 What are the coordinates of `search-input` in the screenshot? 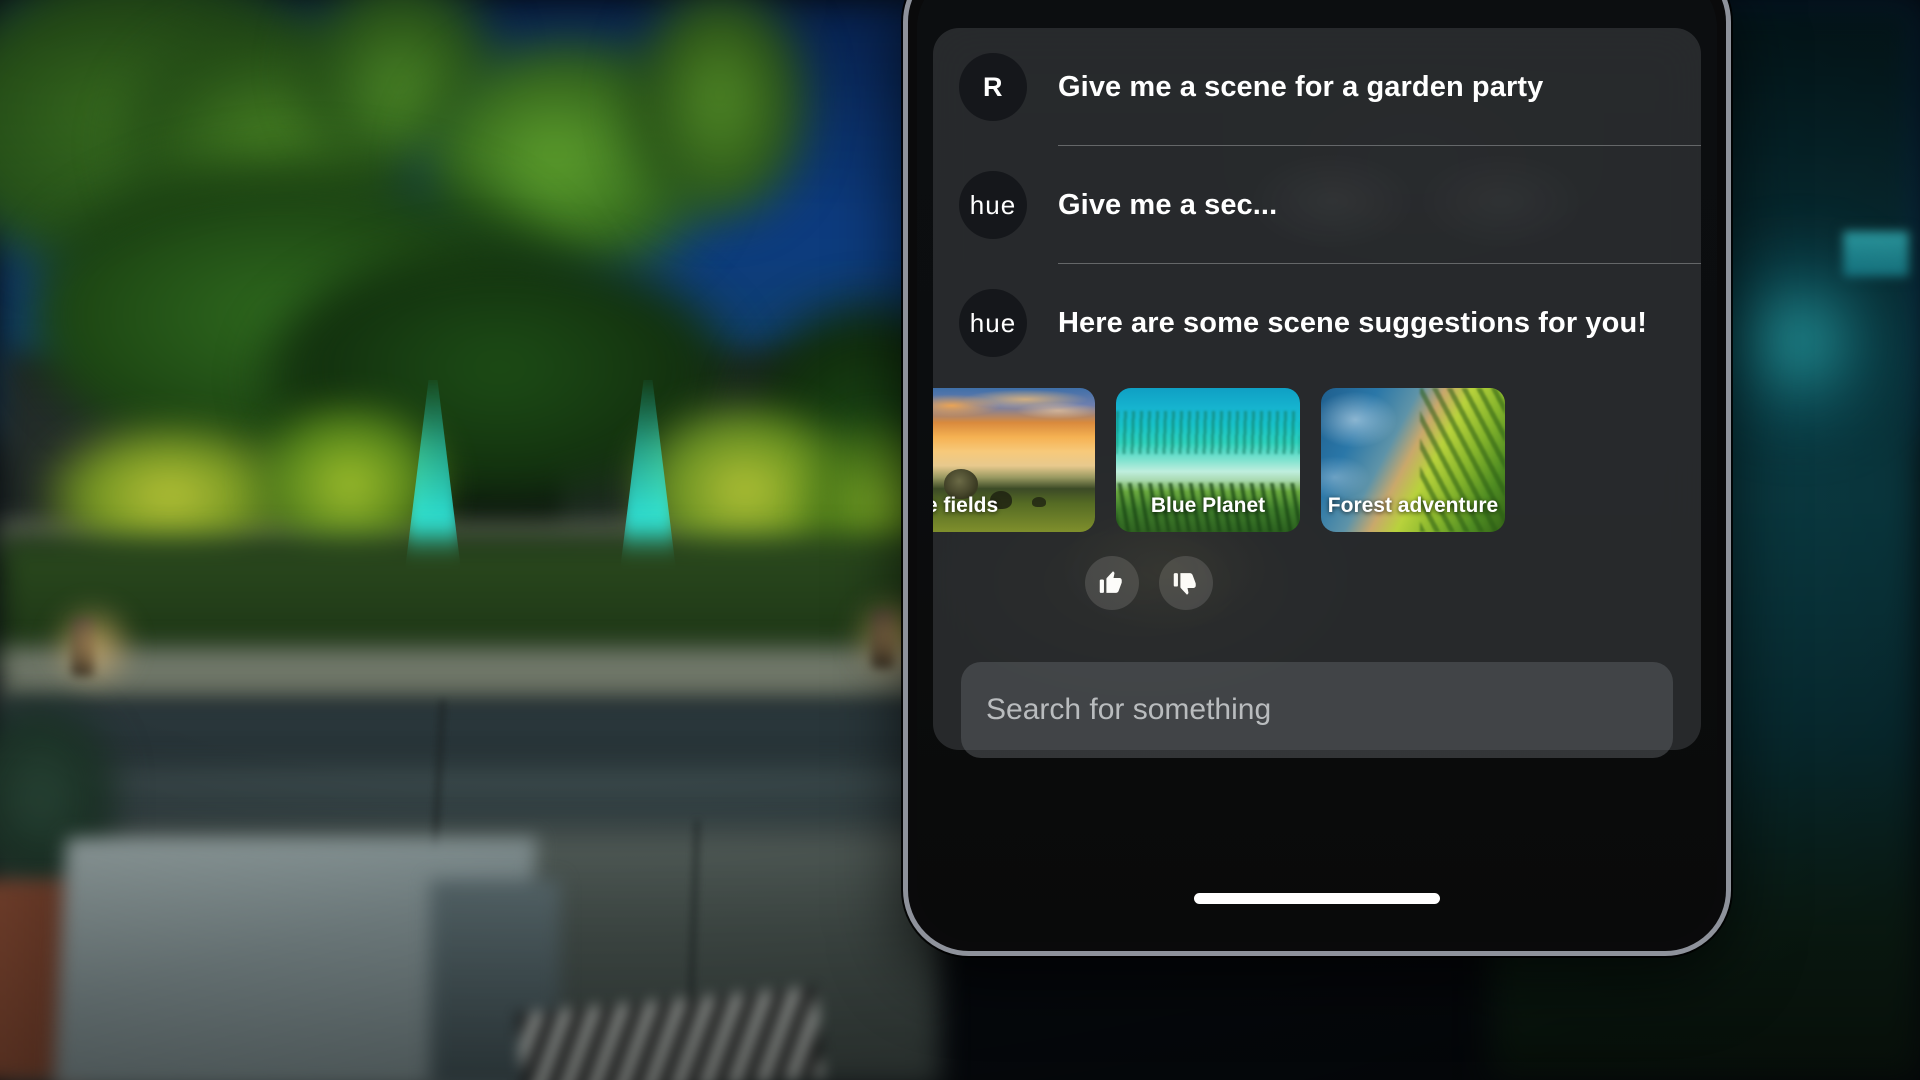 It's located at (1329, 710).